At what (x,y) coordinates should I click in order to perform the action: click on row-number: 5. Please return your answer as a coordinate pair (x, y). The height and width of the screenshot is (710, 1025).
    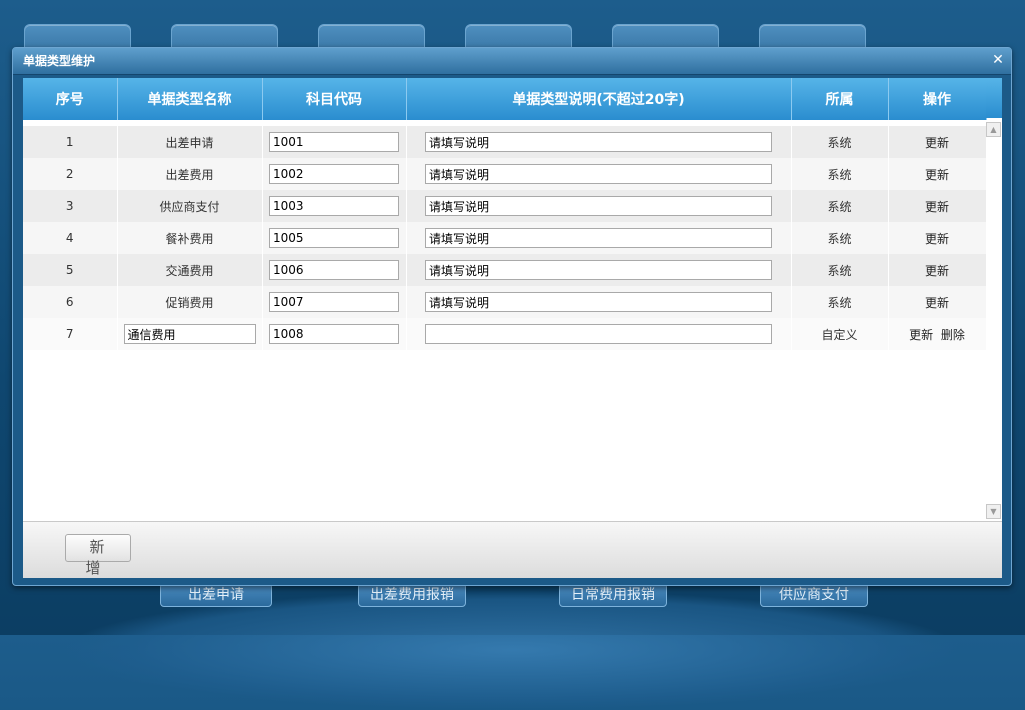
    Looking at the image, I should click on (70, 270).